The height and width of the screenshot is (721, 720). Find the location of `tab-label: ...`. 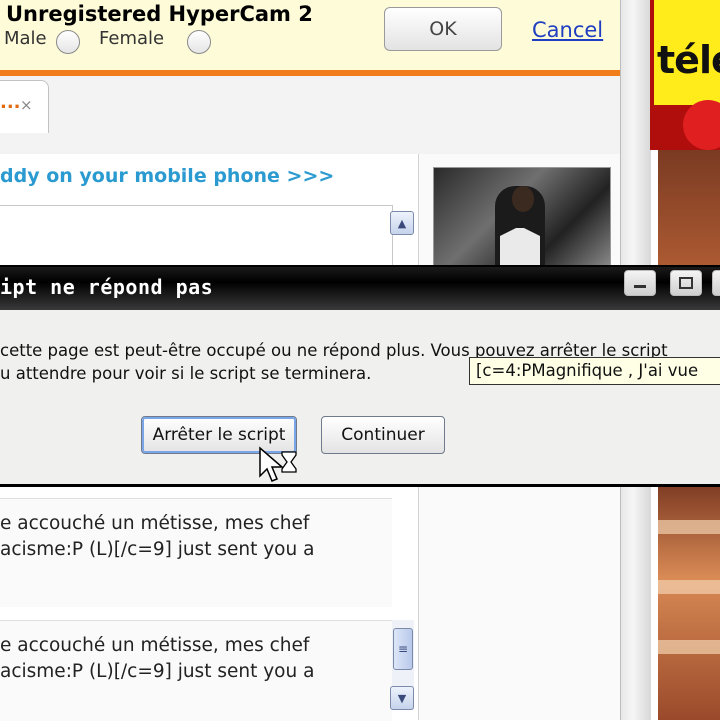

tab-label: ... is located at coordinates (10, 102).